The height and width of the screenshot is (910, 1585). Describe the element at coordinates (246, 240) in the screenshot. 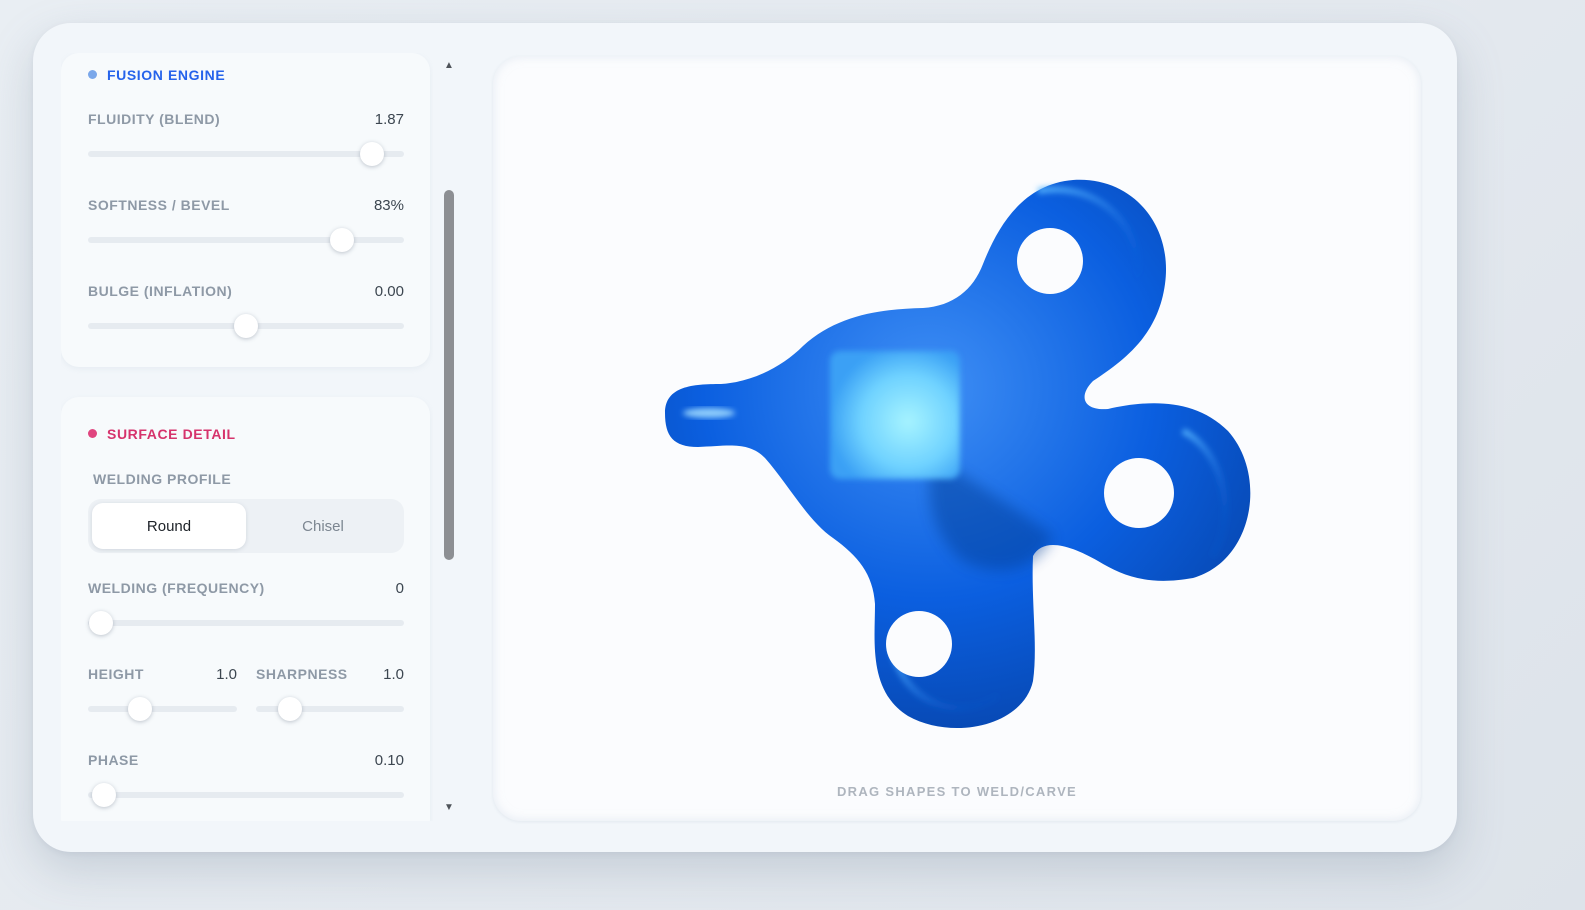

I see `softness-slider` at that location.